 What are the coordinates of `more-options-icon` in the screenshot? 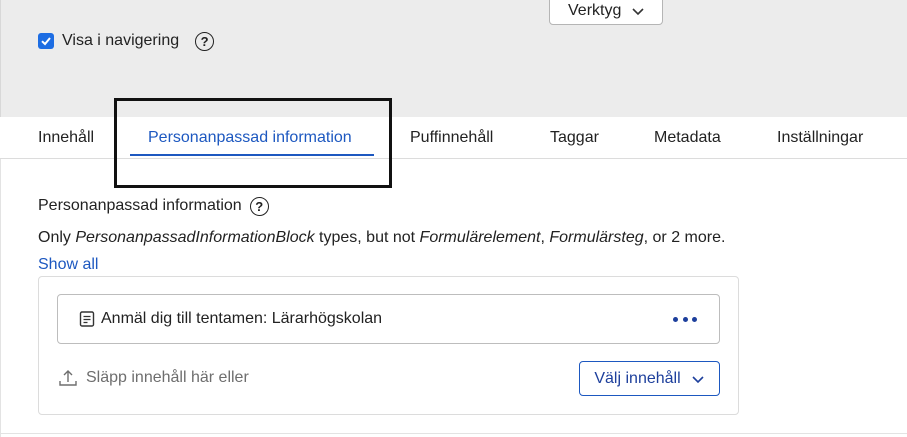 It's located at (685, 319).